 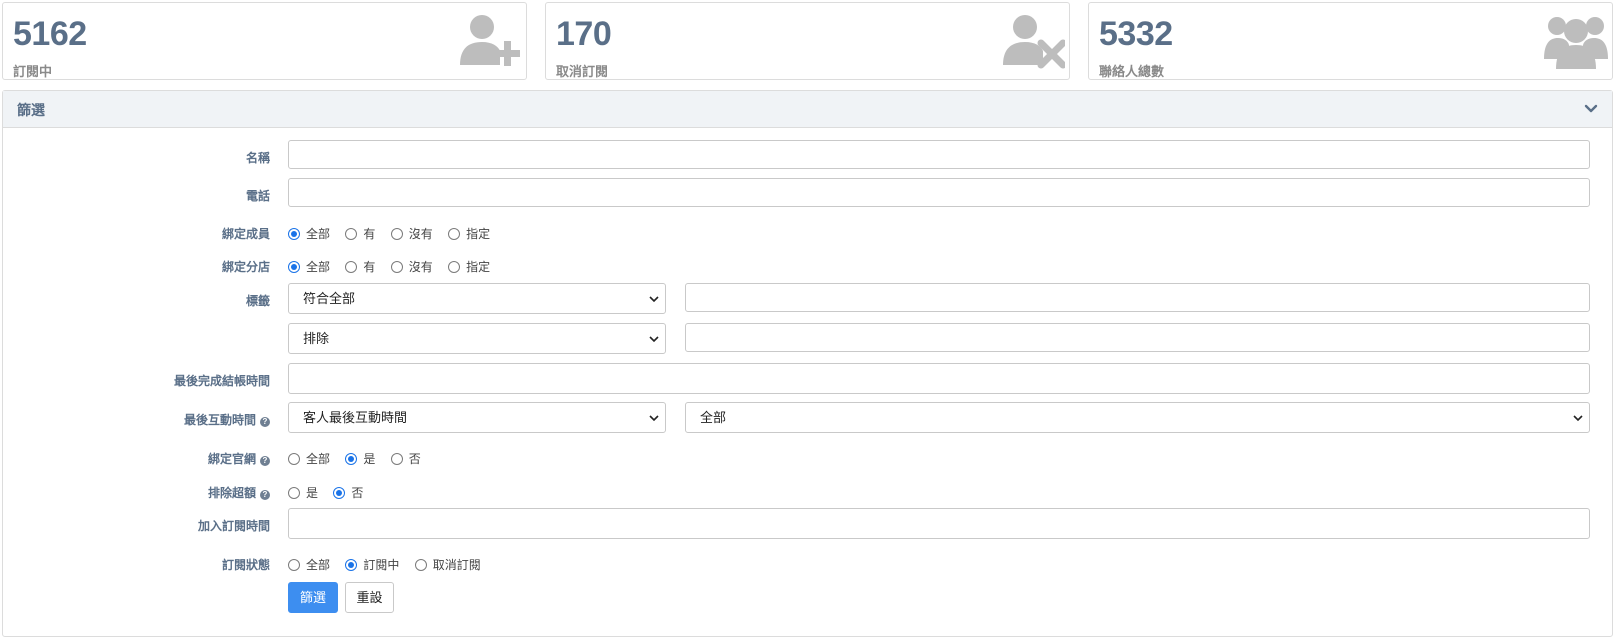 I want to click on users-icon, so click(x=1576, y=43).